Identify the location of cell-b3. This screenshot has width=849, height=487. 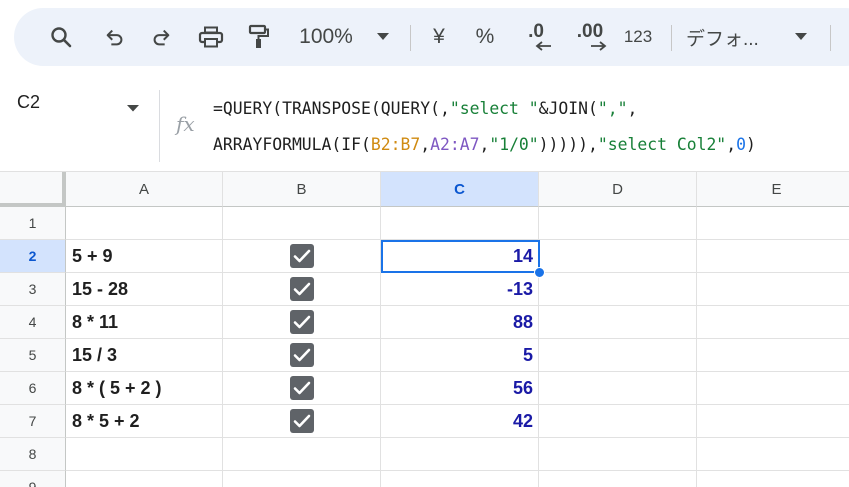
(302, 289).